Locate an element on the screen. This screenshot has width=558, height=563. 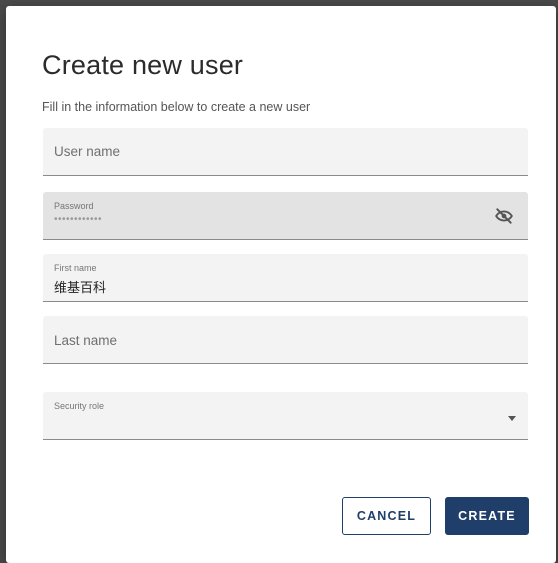
security-role-label: Security role is located at coordinates (79, 406).